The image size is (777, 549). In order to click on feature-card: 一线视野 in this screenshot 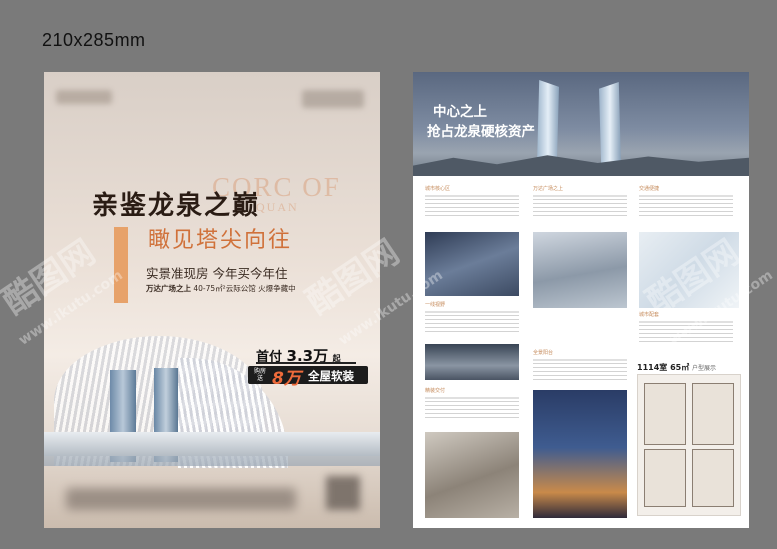, I will do `click(472, 317)`.